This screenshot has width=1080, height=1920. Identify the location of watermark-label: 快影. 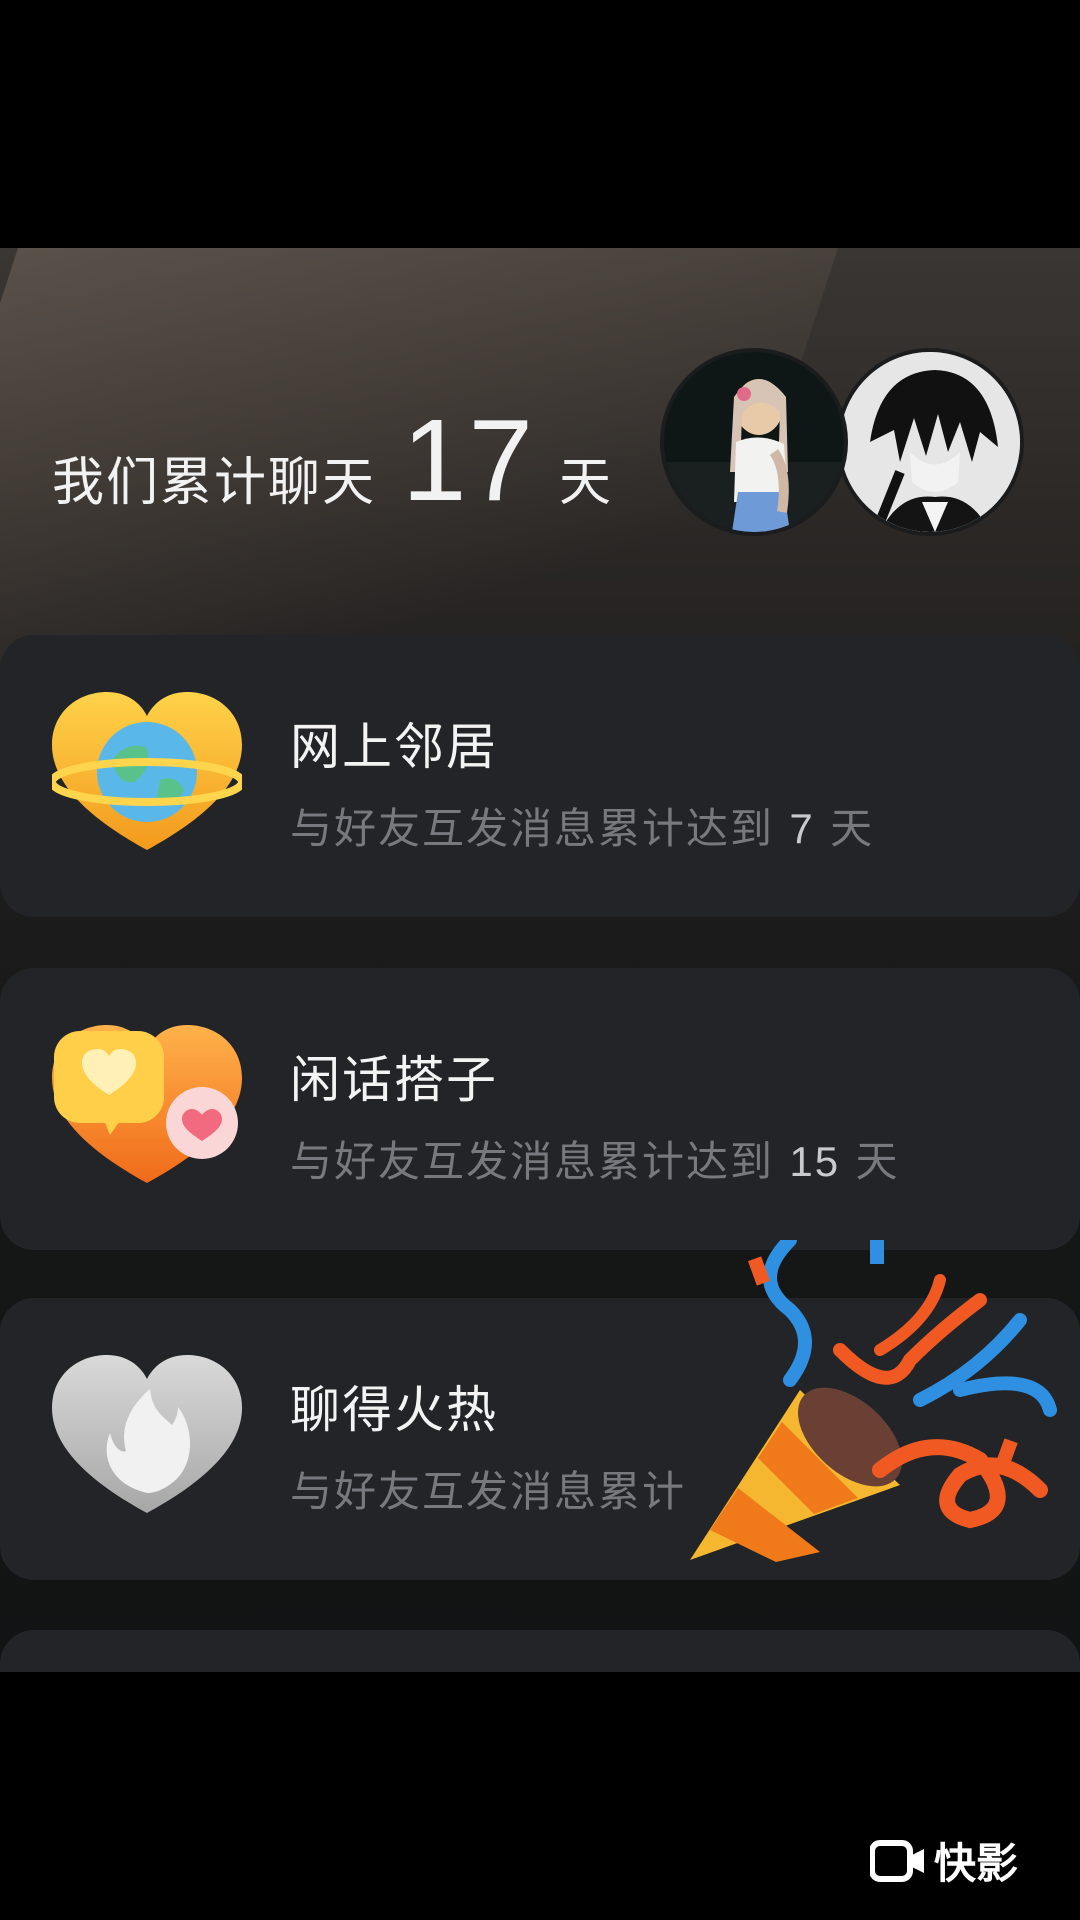
(976, 1863).